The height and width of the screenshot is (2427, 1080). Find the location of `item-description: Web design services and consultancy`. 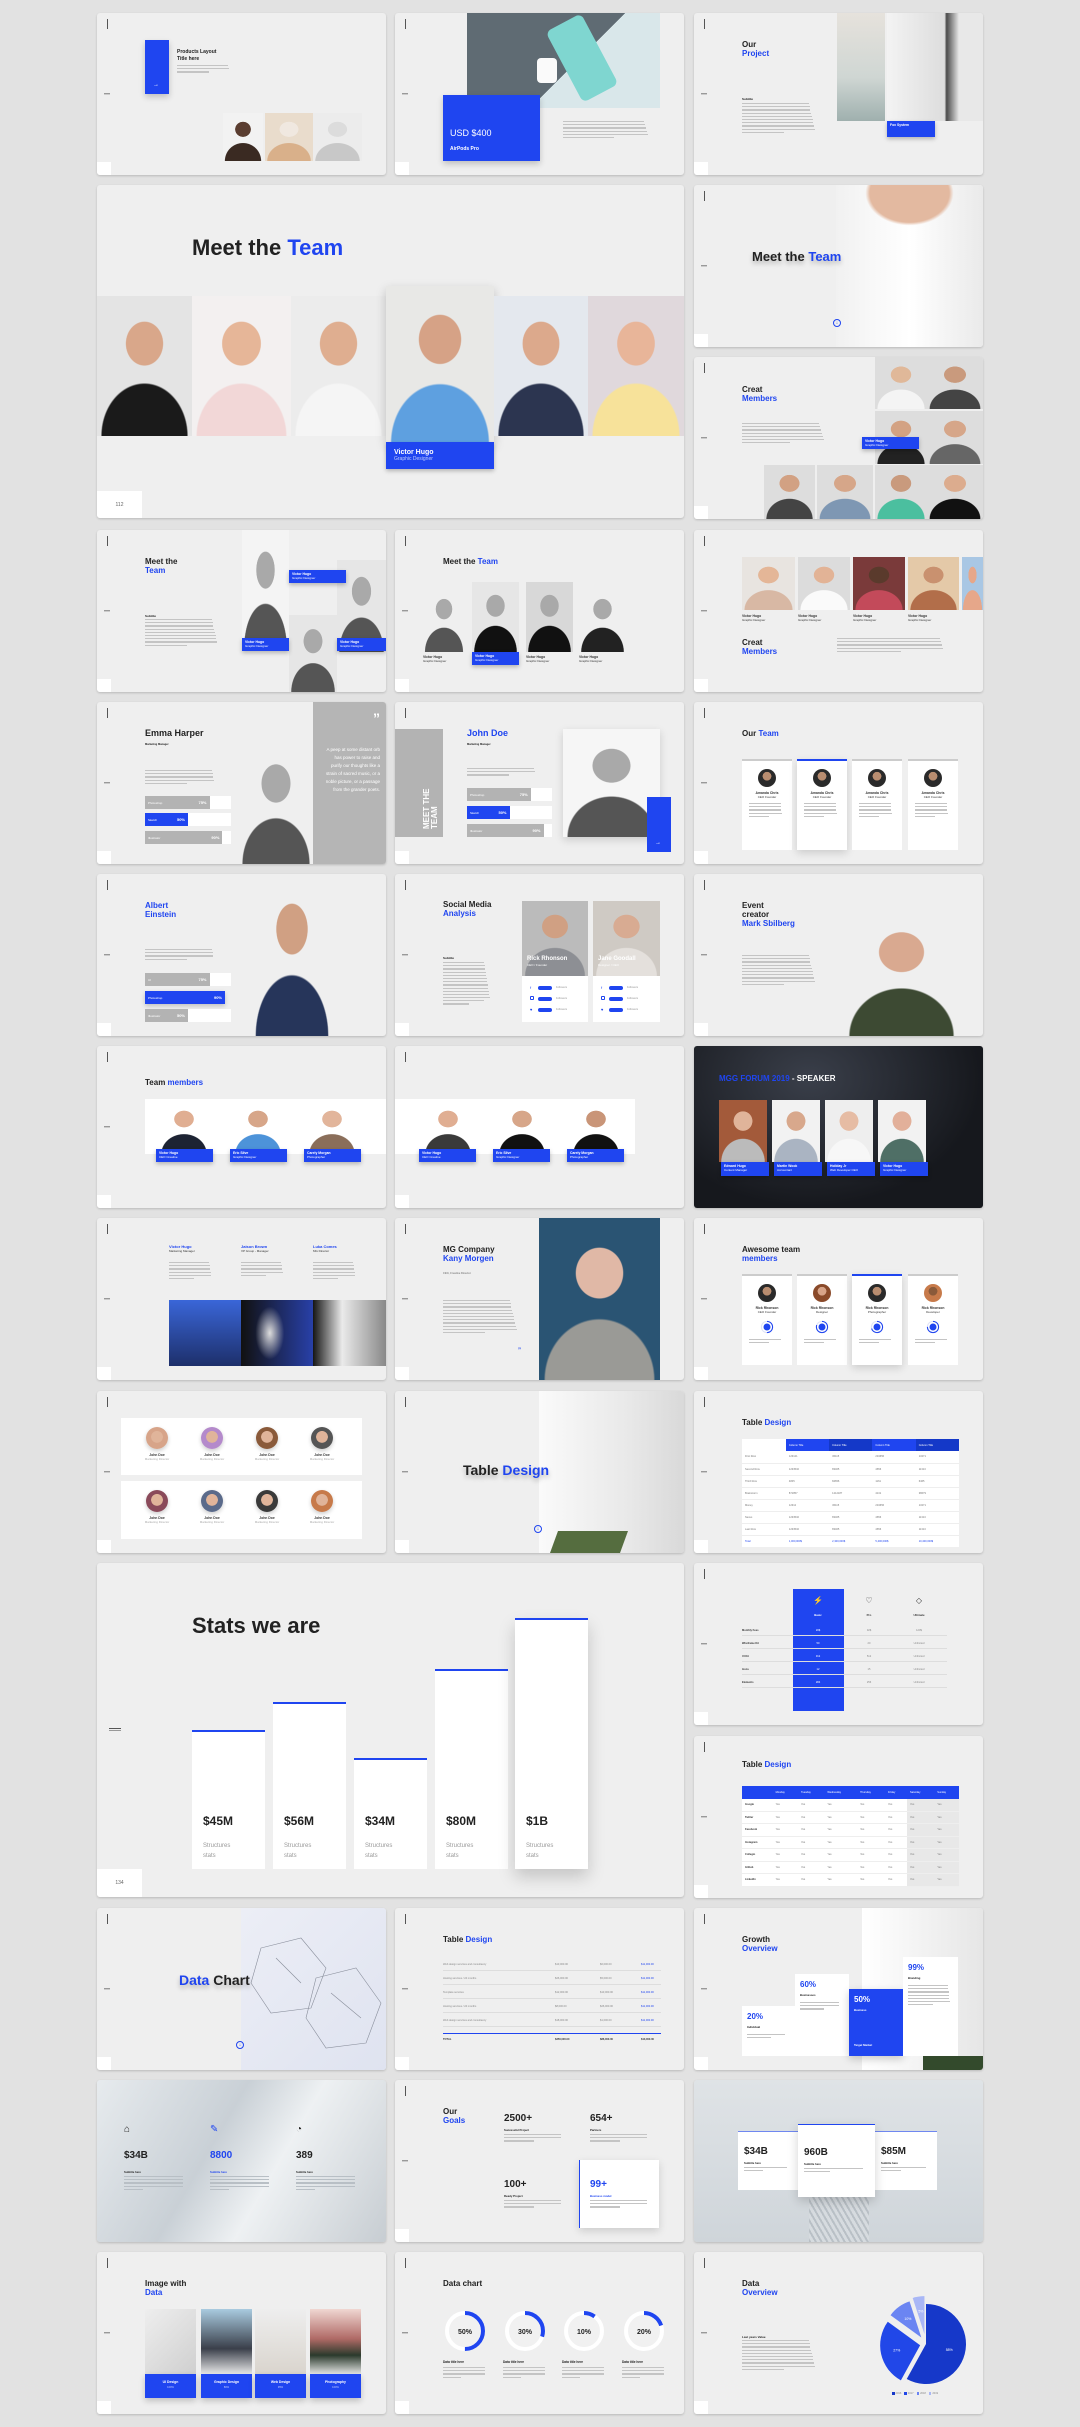

item-description: Web design services and consultancy is located at coordinates (465, 2020).